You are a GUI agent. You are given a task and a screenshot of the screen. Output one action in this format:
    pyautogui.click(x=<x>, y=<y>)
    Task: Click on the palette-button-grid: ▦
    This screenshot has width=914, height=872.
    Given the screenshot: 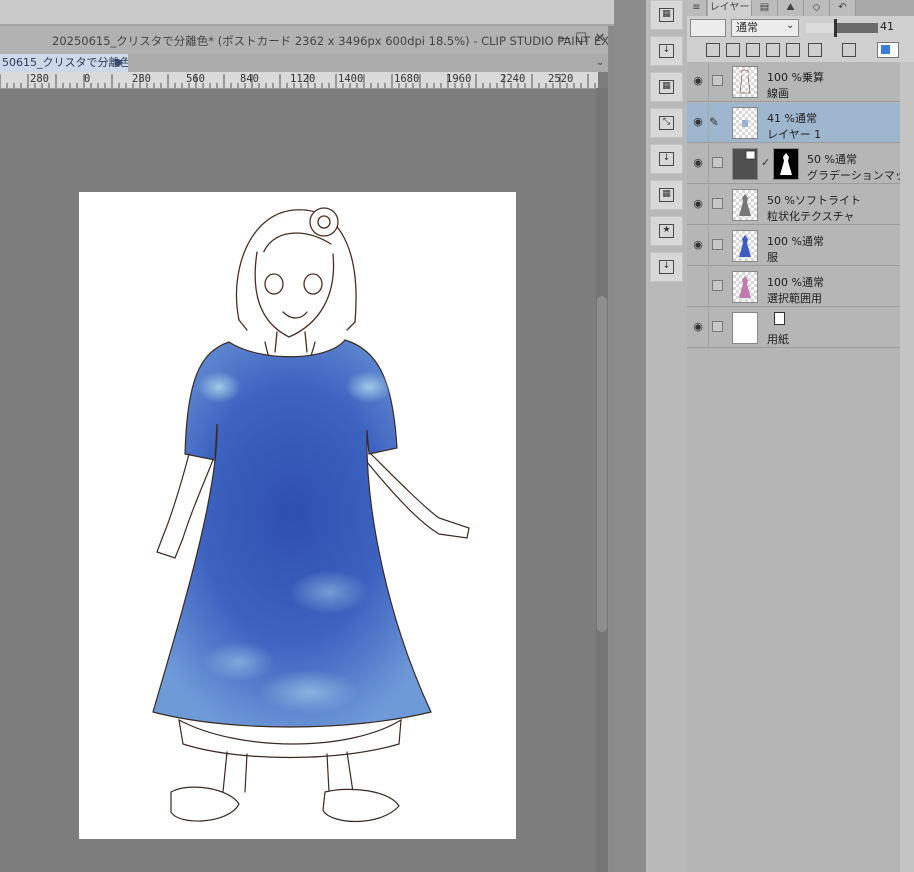 What is the action you would take?
    pyautogui.click(x=666, y=15)
    